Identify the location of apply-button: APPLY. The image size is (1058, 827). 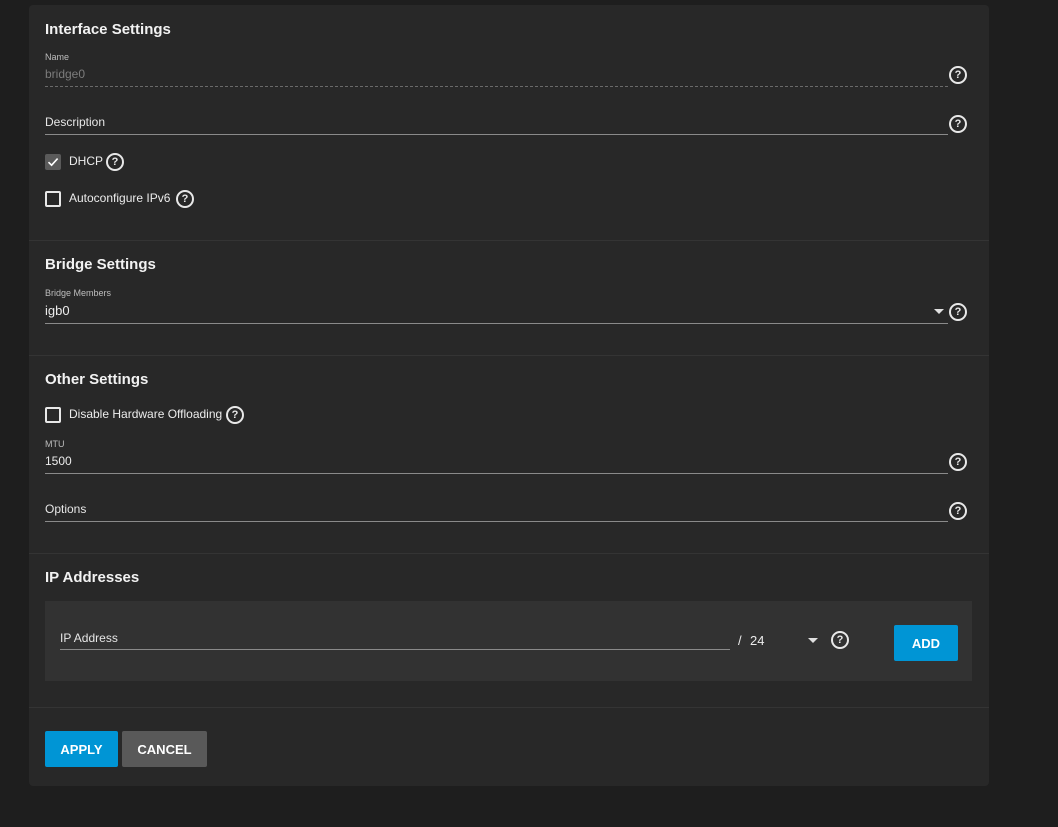
(81, 749).